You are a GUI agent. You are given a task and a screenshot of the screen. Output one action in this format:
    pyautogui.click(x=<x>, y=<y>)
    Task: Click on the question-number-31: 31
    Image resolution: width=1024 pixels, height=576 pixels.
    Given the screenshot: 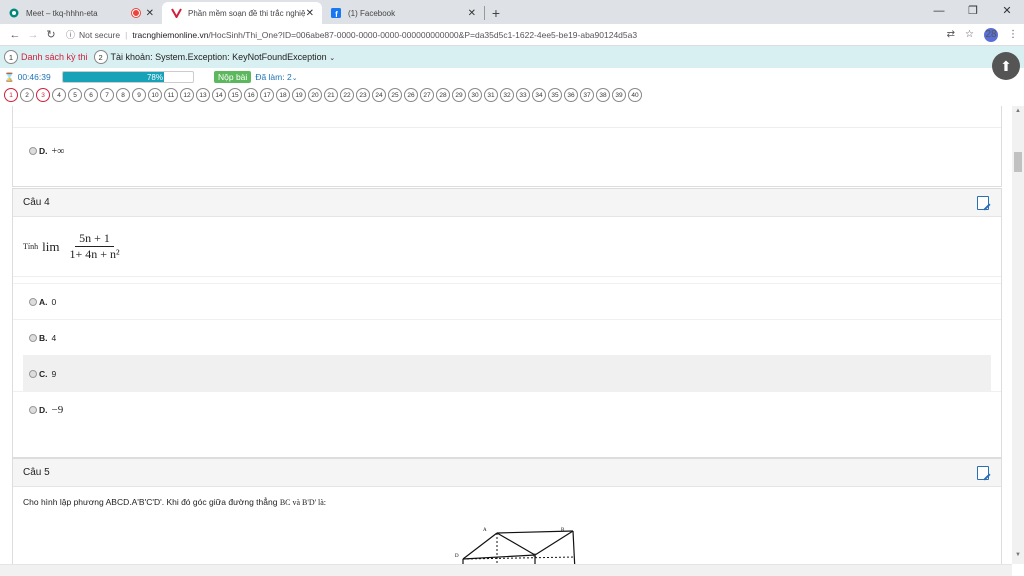 What is the action you would take?
    pyautogui.click(x=491, y=95)
    